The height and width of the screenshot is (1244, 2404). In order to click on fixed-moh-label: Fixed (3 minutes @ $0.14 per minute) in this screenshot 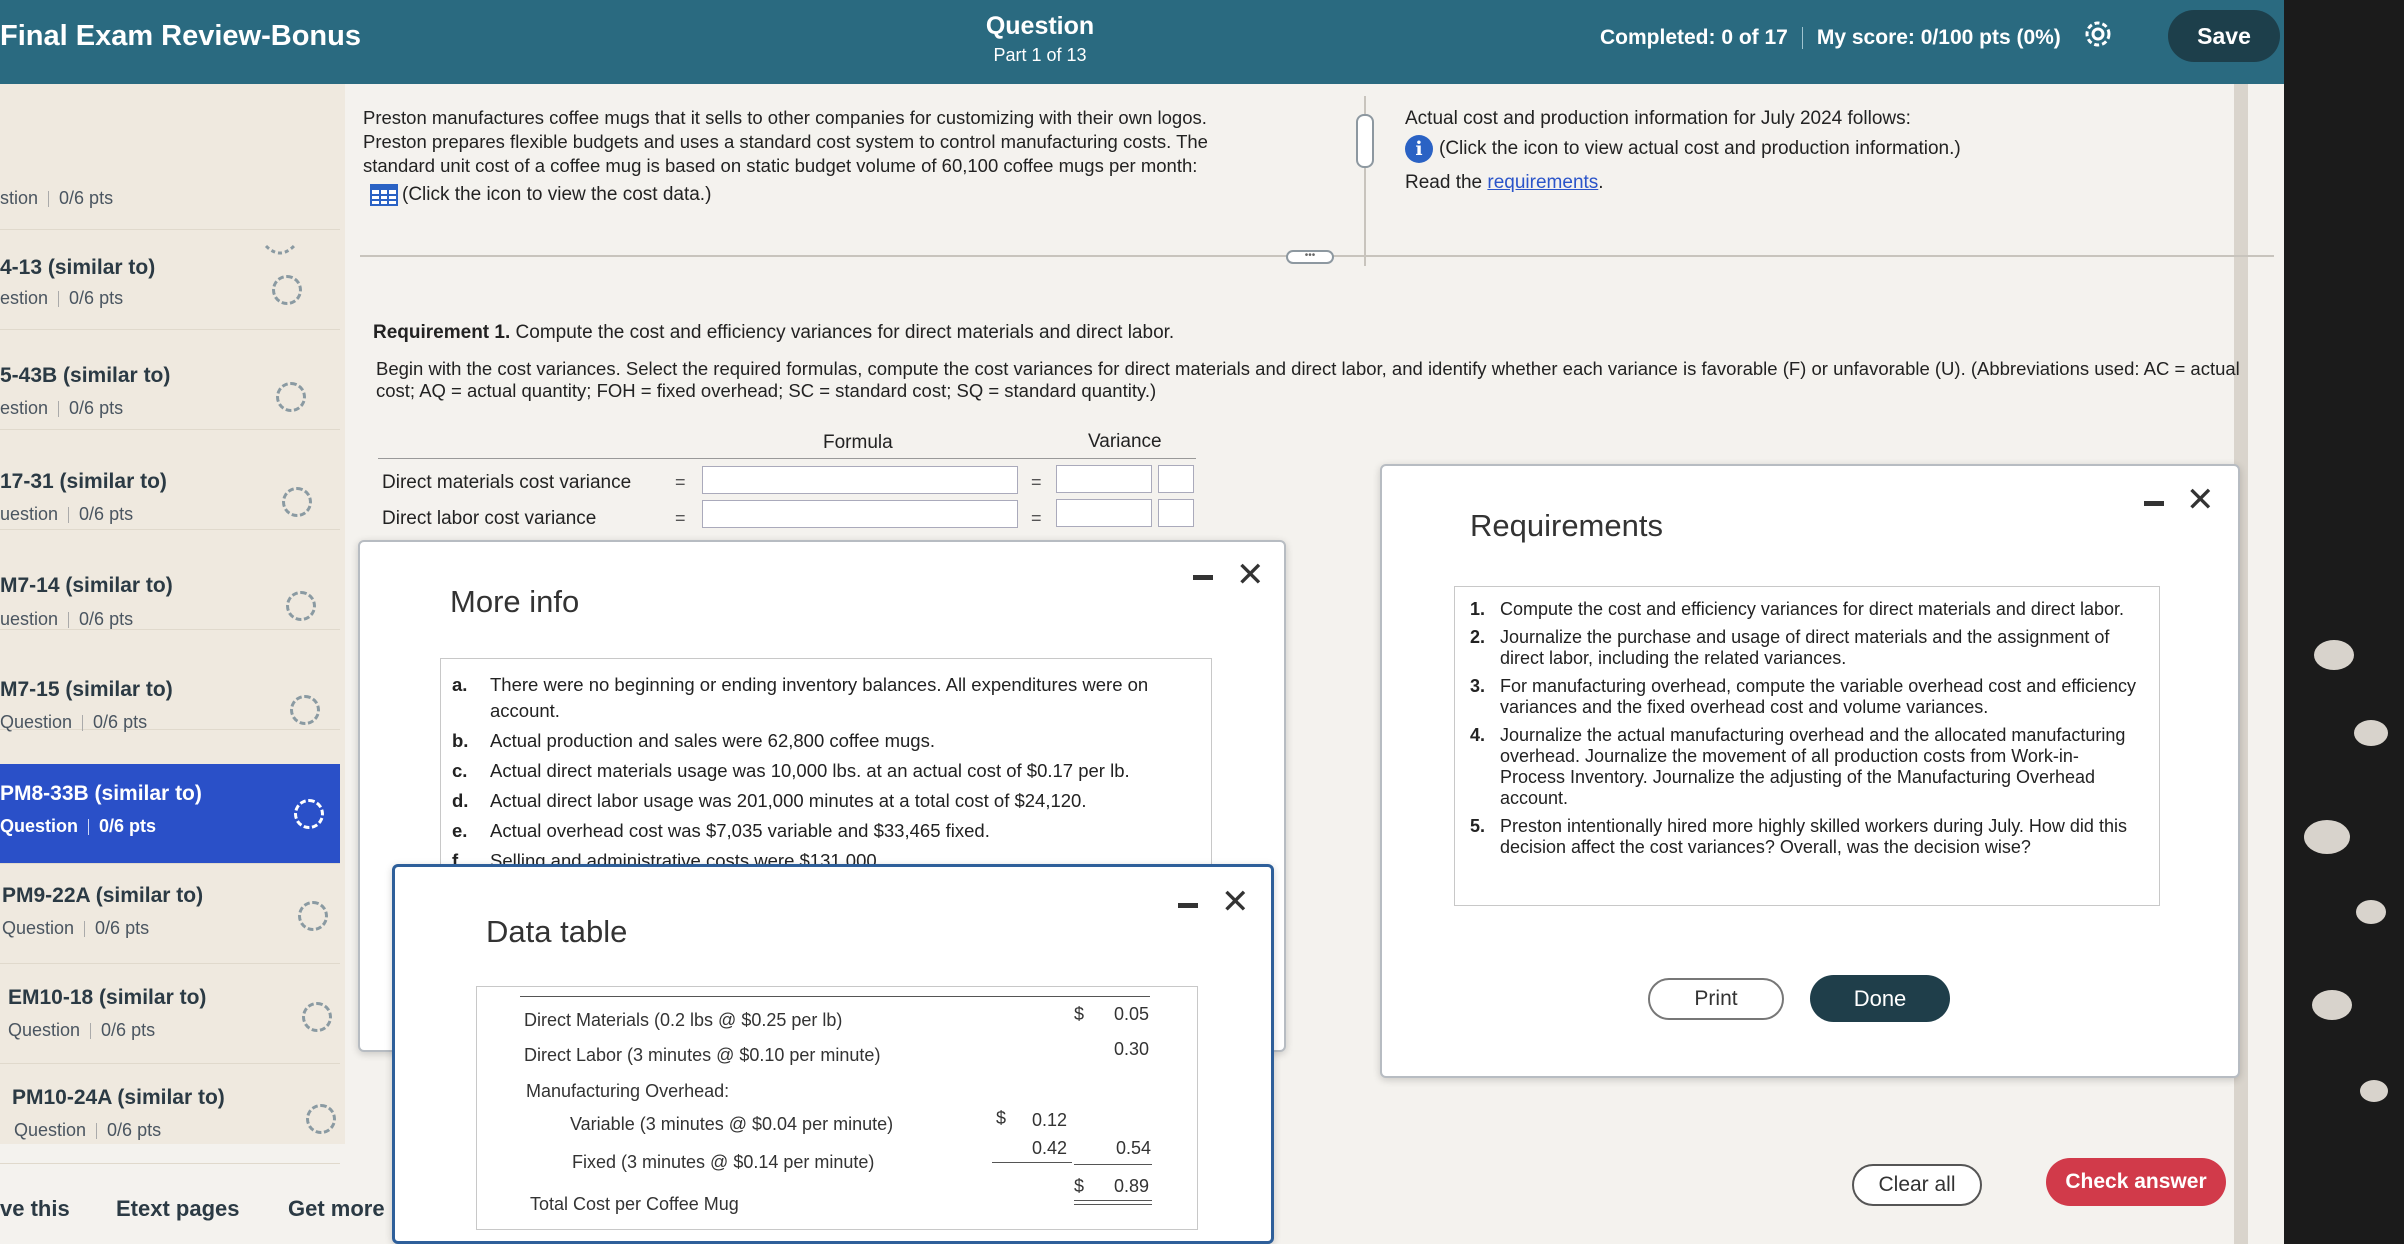, I will do `click(723, 1162)`.